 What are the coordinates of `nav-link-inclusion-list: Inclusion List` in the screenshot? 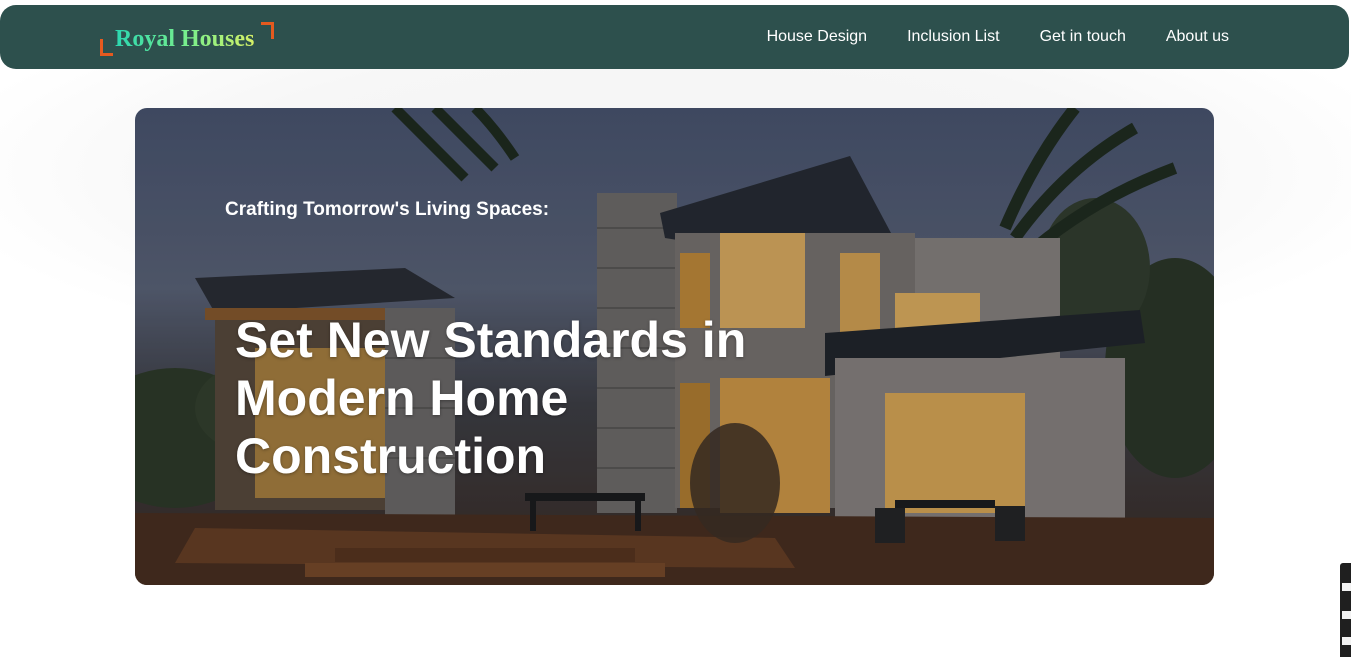 It's located at (953, 37).